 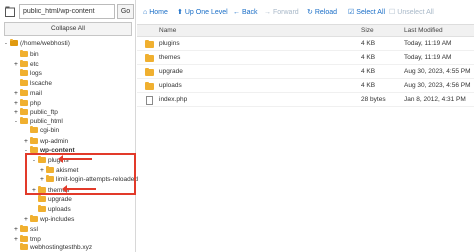 What do you see at coordinates (305, 72) in the screenshot?
I see `table-row: upgrade 4 KB Aug 30, 2023, 4:55 PM` at bounding box center [305, 72].